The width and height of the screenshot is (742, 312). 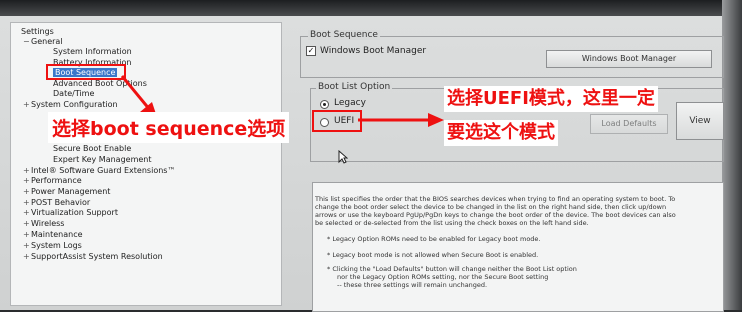 What do you see at coordinates (56, 180) in the screenshot?
I see `tree-item-label: Performance` at bounding box center [56, 180].